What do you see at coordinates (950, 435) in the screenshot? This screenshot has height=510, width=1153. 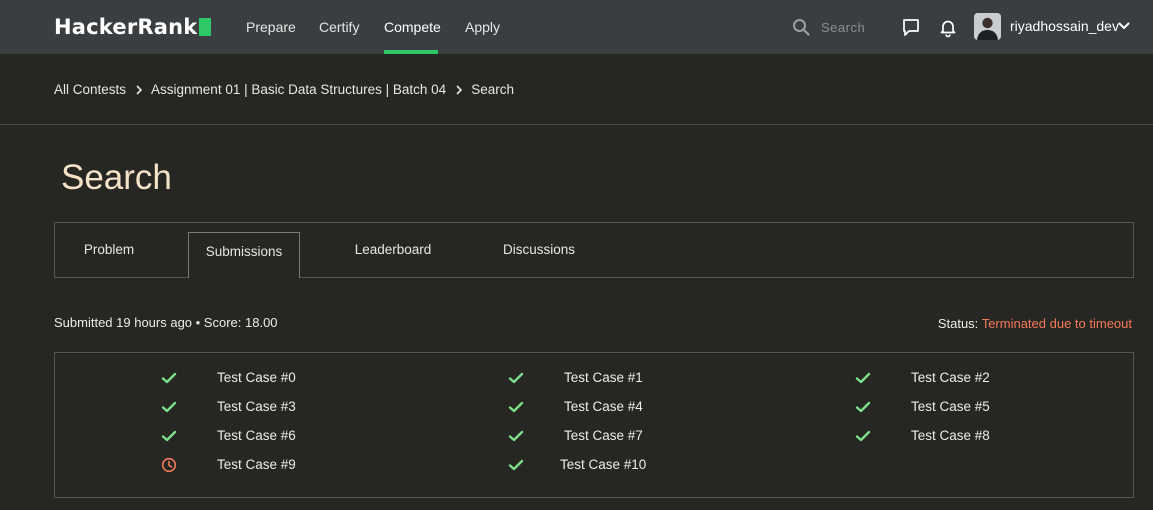 I see `test-case-label: Test Case #8` at bounding box center [950, 435].